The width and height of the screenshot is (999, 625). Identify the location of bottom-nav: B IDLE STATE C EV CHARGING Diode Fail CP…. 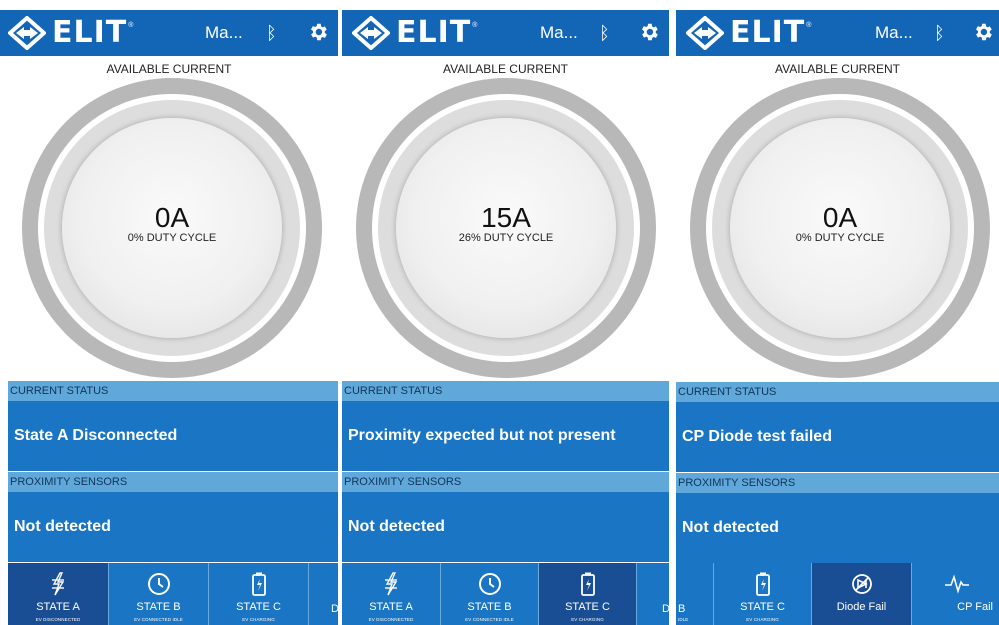
(837, 594).